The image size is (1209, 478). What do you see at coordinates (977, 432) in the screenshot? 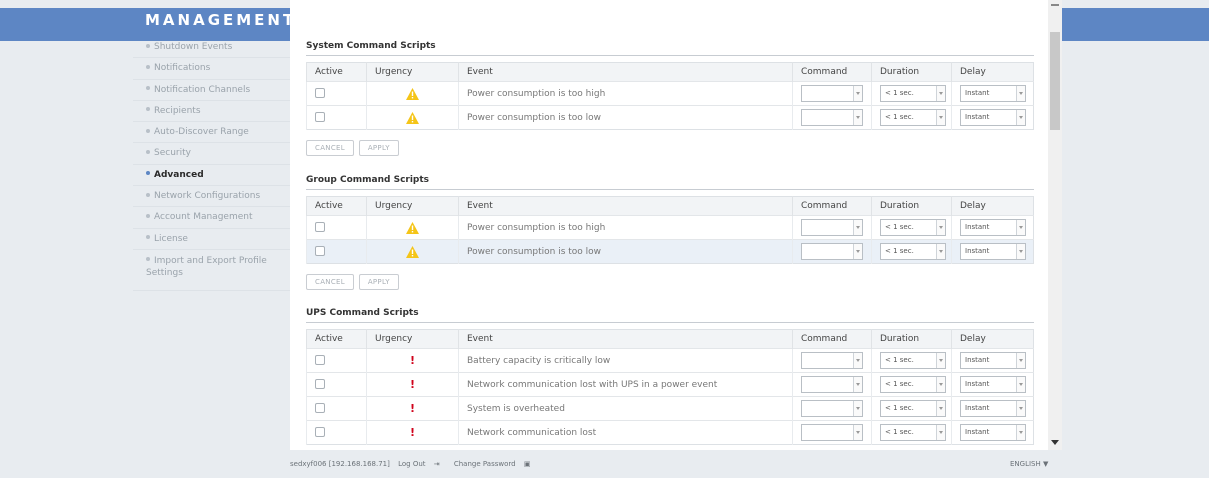
I see `delay-value: Instant` at bounding box center [977, 432].